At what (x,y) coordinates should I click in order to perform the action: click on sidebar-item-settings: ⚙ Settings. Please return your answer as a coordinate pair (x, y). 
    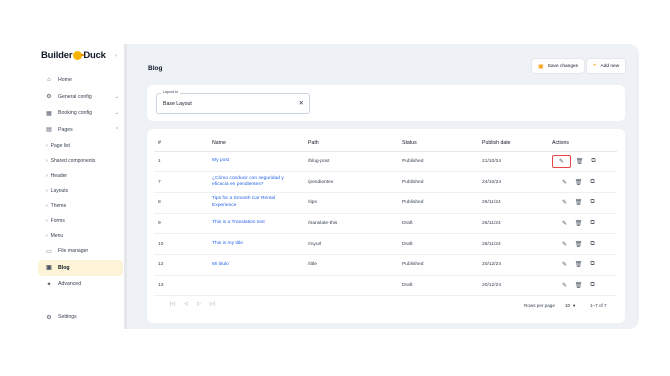
    Looking at the image, I should click on (80, 317).